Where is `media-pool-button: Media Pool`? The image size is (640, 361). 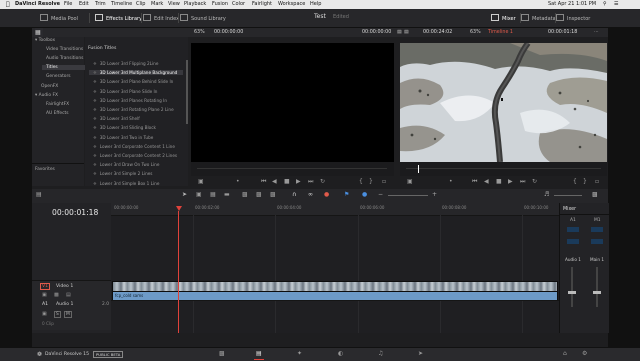
media-pool-button: Media Pool is located at coordinates (59, 18).